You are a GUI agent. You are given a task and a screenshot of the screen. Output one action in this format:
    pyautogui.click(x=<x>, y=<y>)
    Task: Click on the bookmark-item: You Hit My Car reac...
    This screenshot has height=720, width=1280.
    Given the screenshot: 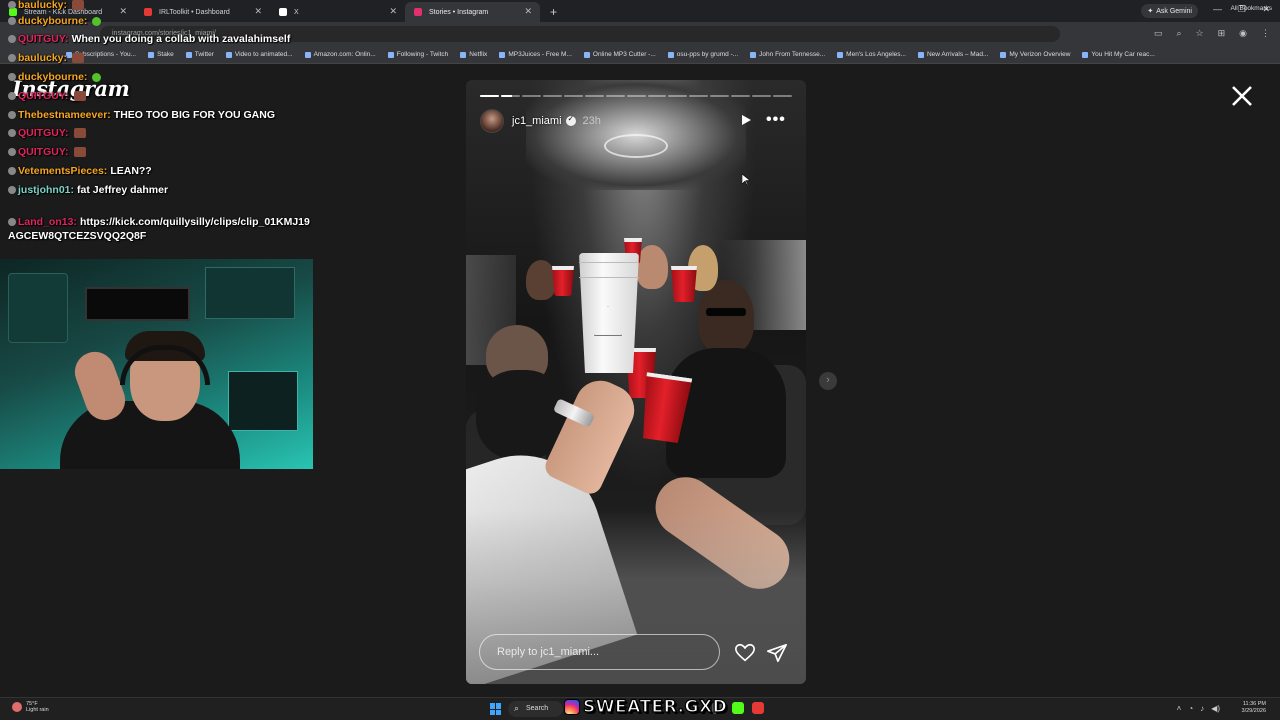 What is the action you would take?
    pyautogui.click(x=1118, y=54)
    